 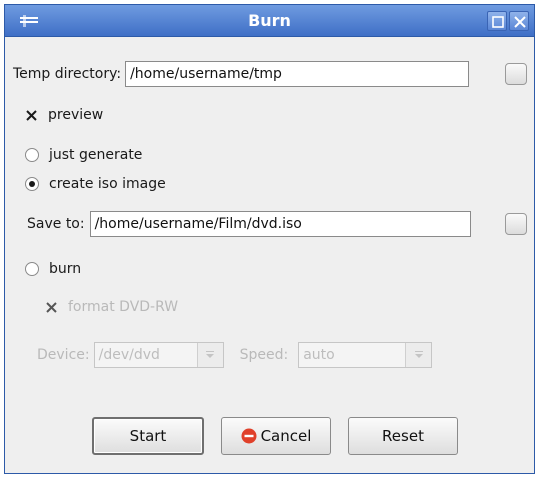 I want to click on format-dvd-label: format DVD-RW, so click(x=123, y=307).